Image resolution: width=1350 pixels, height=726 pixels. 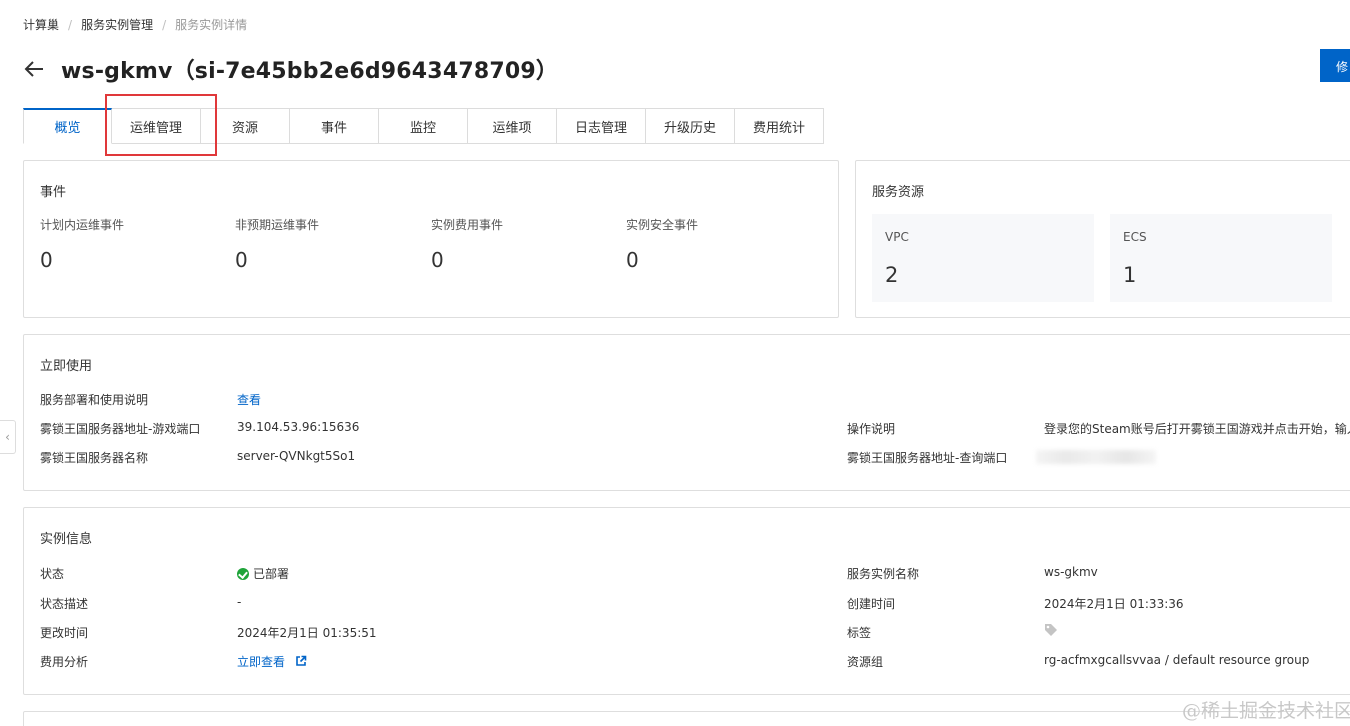 I want to click on instance-name-value: ws-gkmv, so click(x=1071, y=572).